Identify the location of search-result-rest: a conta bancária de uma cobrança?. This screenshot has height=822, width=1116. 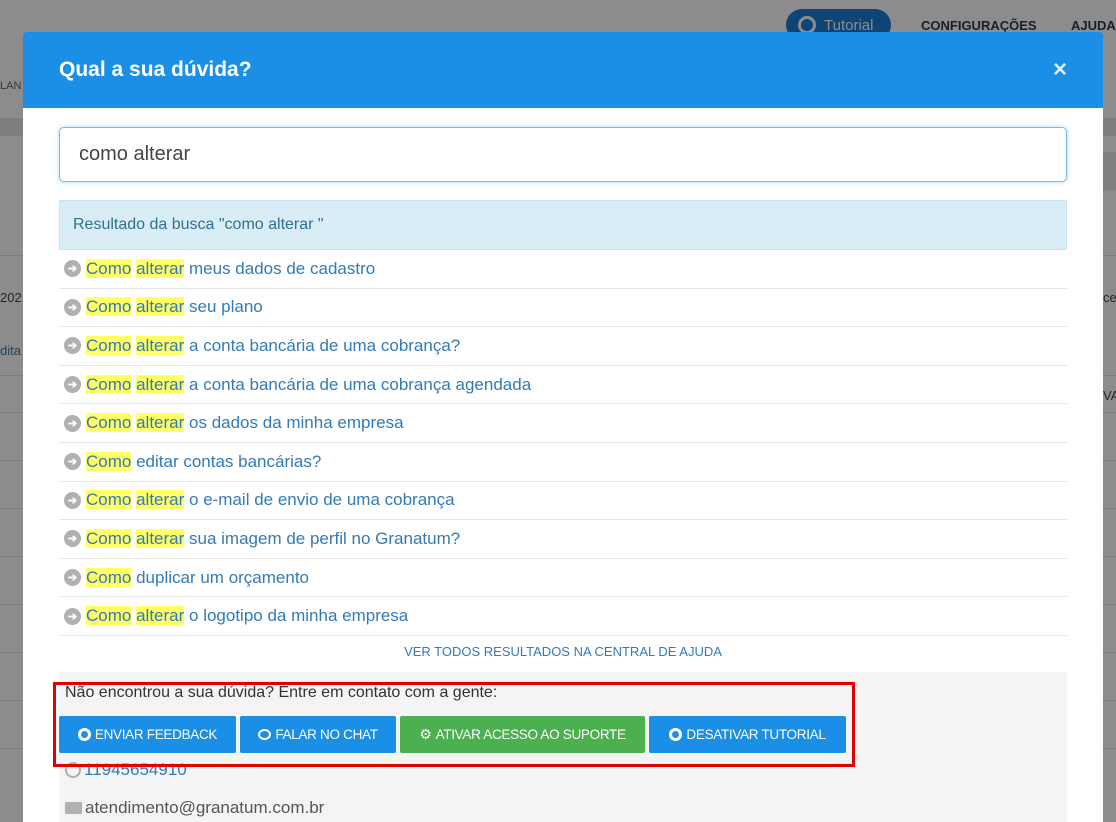
(325, 345).